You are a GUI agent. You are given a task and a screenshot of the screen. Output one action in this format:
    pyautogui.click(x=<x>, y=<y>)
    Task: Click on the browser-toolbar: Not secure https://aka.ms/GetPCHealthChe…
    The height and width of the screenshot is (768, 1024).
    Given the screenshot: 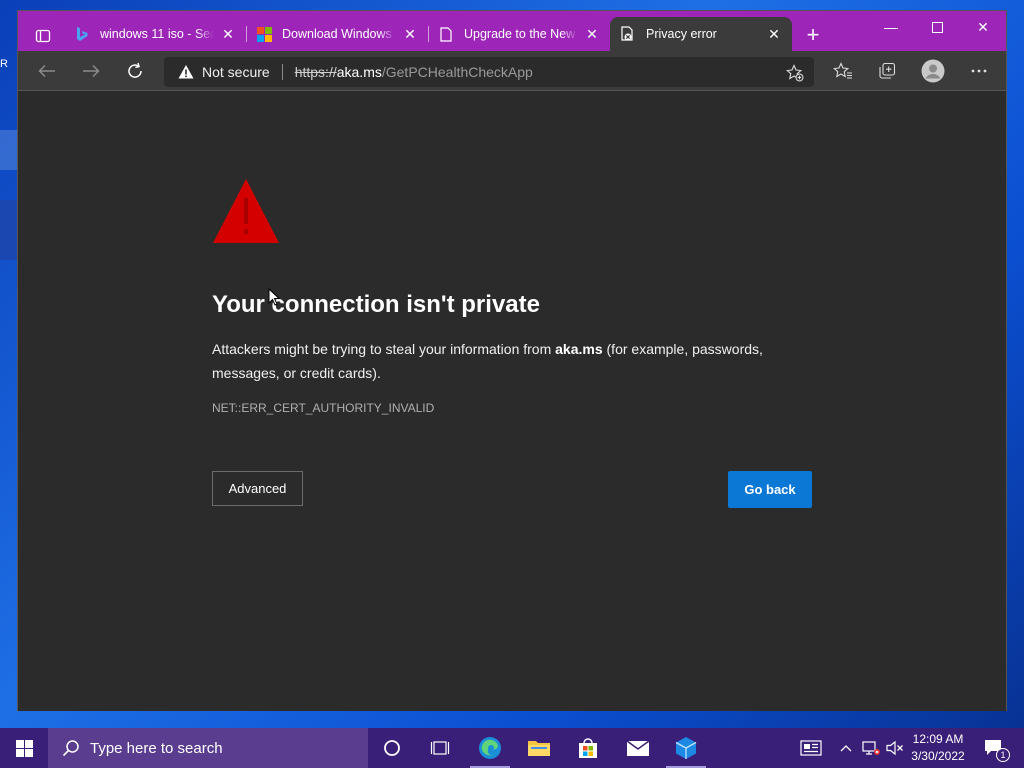 What is the action you would take?
    pyautogui.click(x=512, y=71)
    